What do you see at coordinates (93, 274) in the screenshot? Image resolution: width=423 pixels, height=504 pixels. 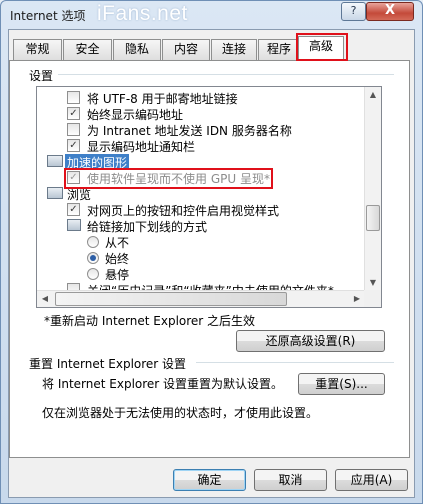 I see `radio-hover` at bounding box center [93, 274].